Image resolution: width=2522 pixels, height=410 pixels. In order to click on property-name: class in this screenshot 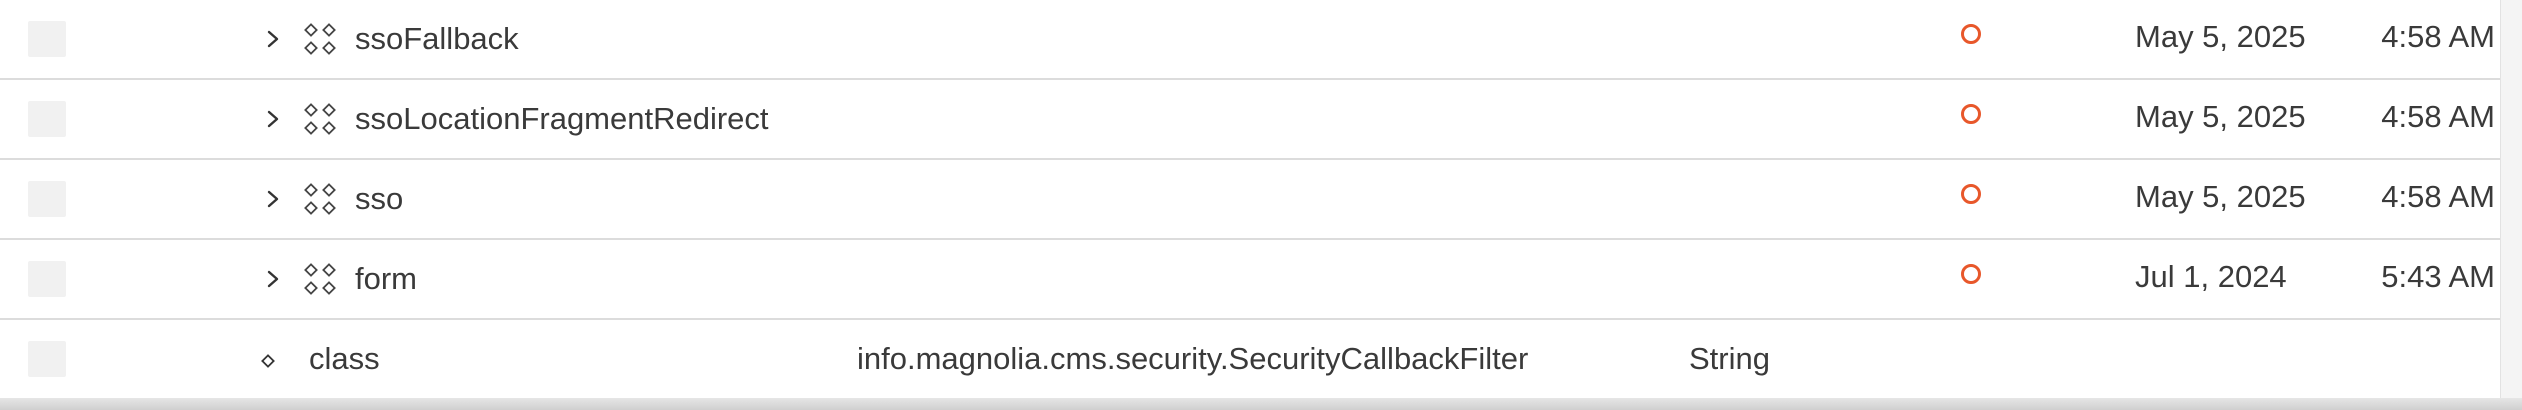, I will do `click(344, 359)`.